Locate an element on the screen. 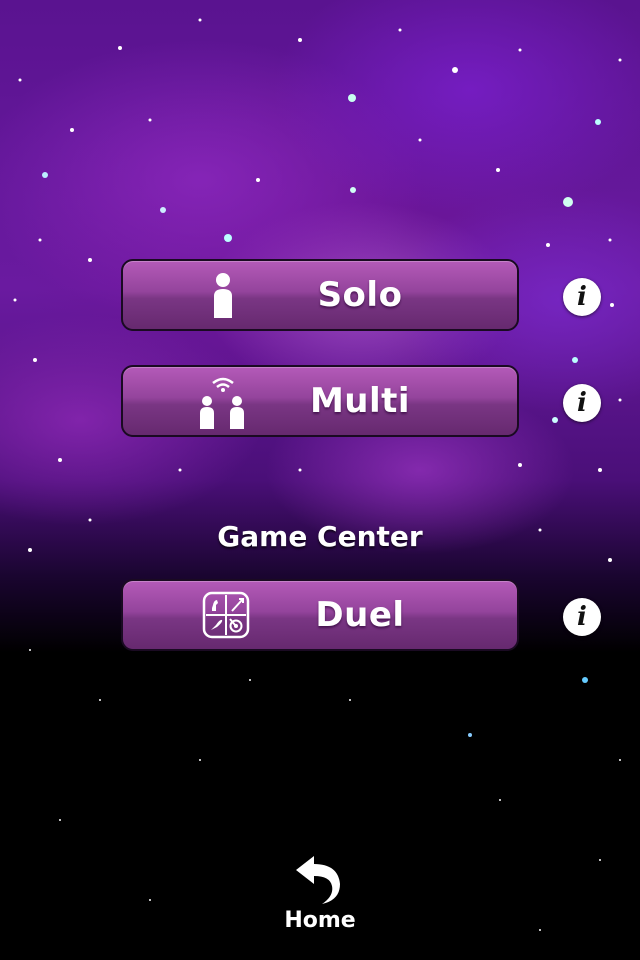  duel-label: Duel is located at coordinates (360, 615).